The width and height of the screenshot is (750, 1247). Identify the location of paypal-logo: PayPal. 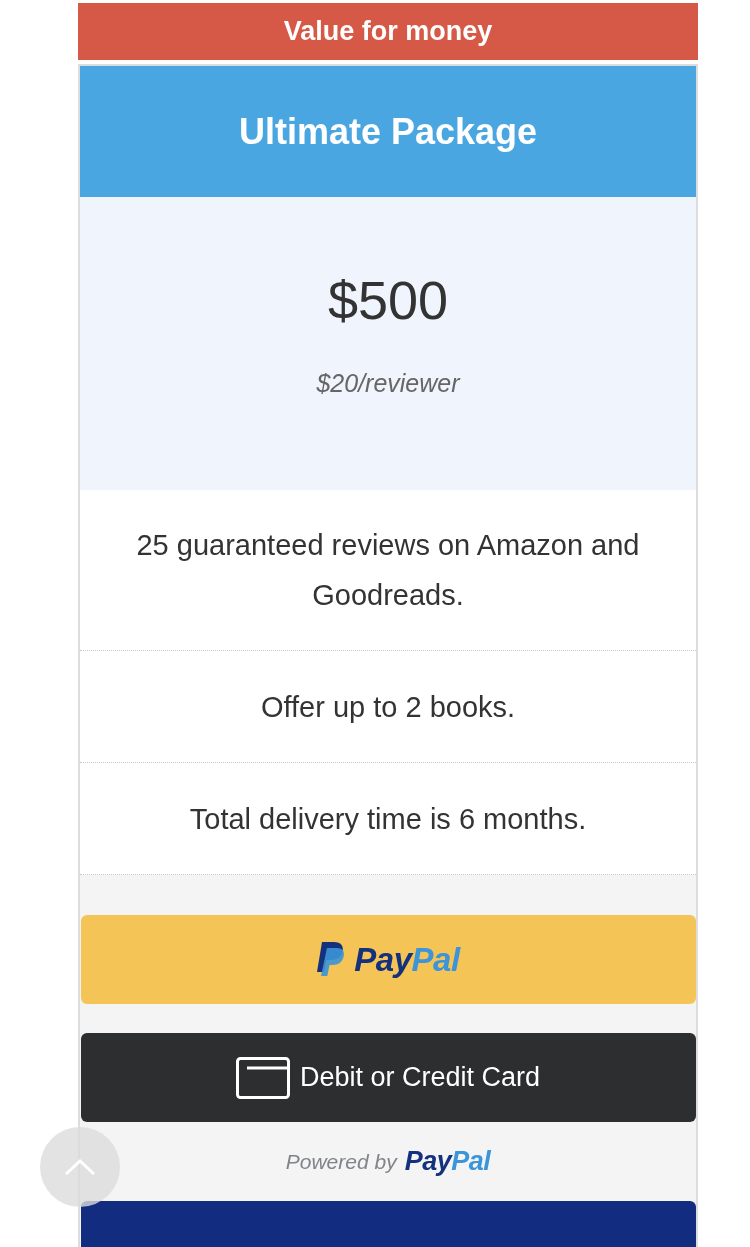
(447, 1161).